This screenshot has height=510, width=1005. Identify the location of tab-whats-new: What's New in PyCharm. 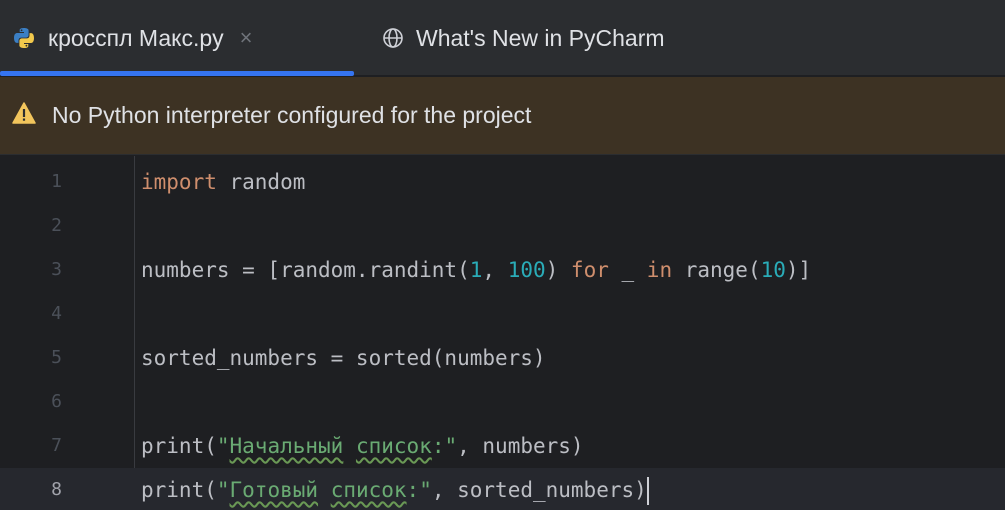
(519, 38).